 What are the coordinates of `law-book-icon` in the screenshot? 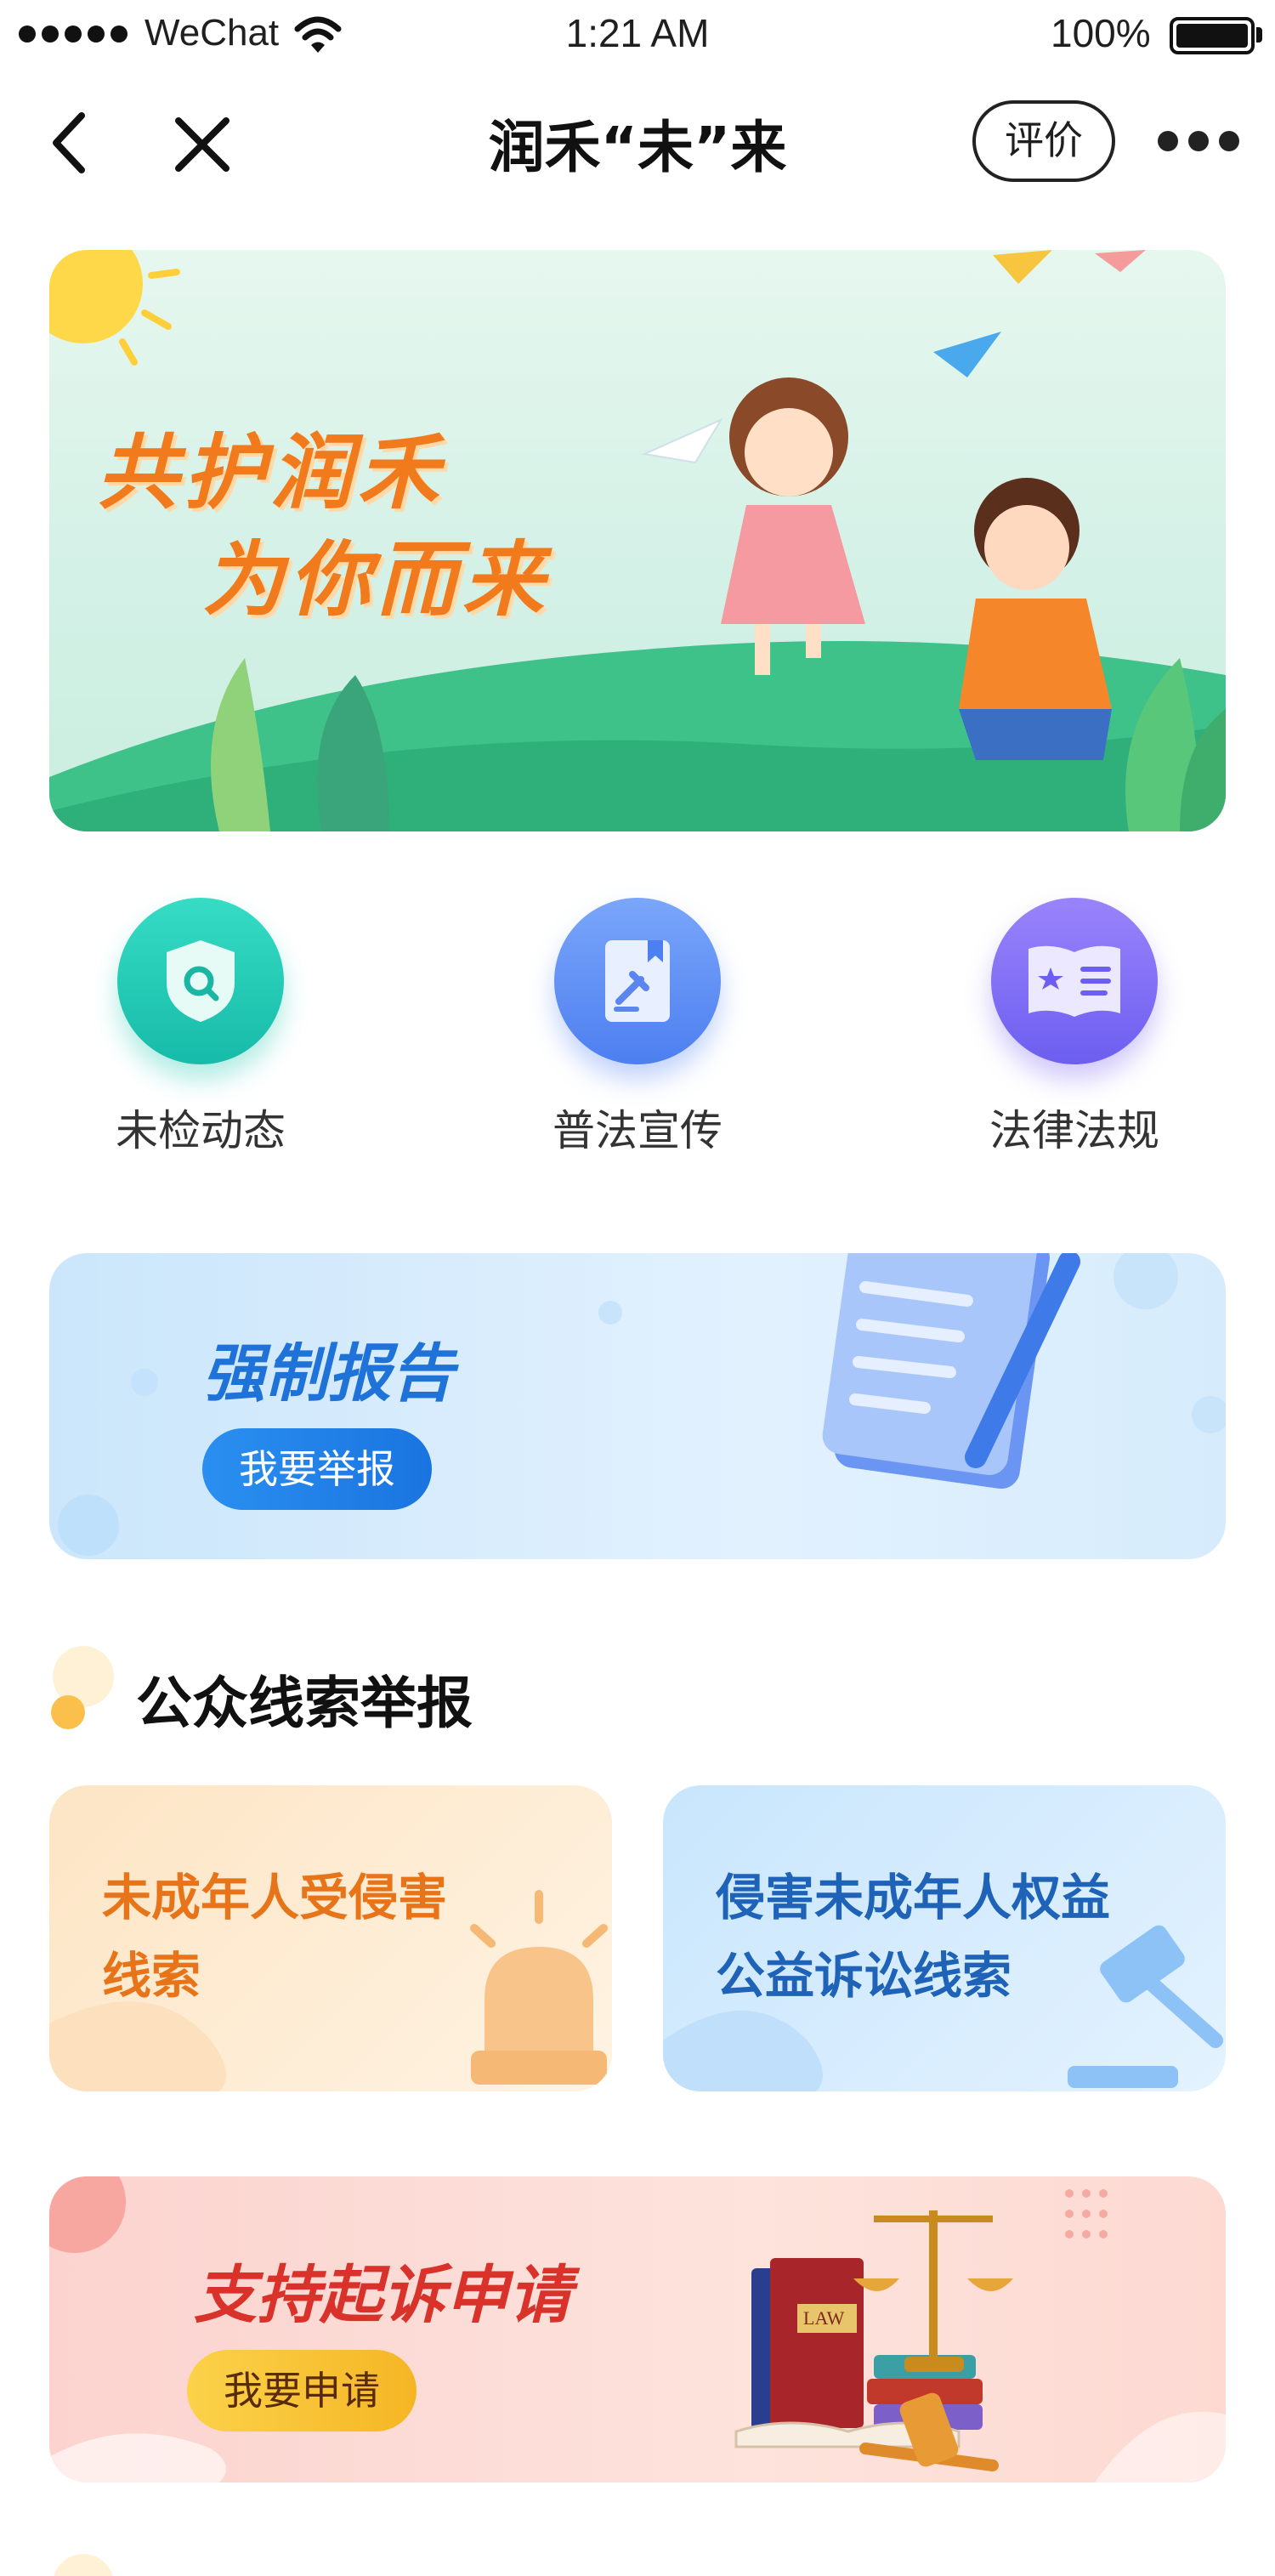 It's located at (637, 981).